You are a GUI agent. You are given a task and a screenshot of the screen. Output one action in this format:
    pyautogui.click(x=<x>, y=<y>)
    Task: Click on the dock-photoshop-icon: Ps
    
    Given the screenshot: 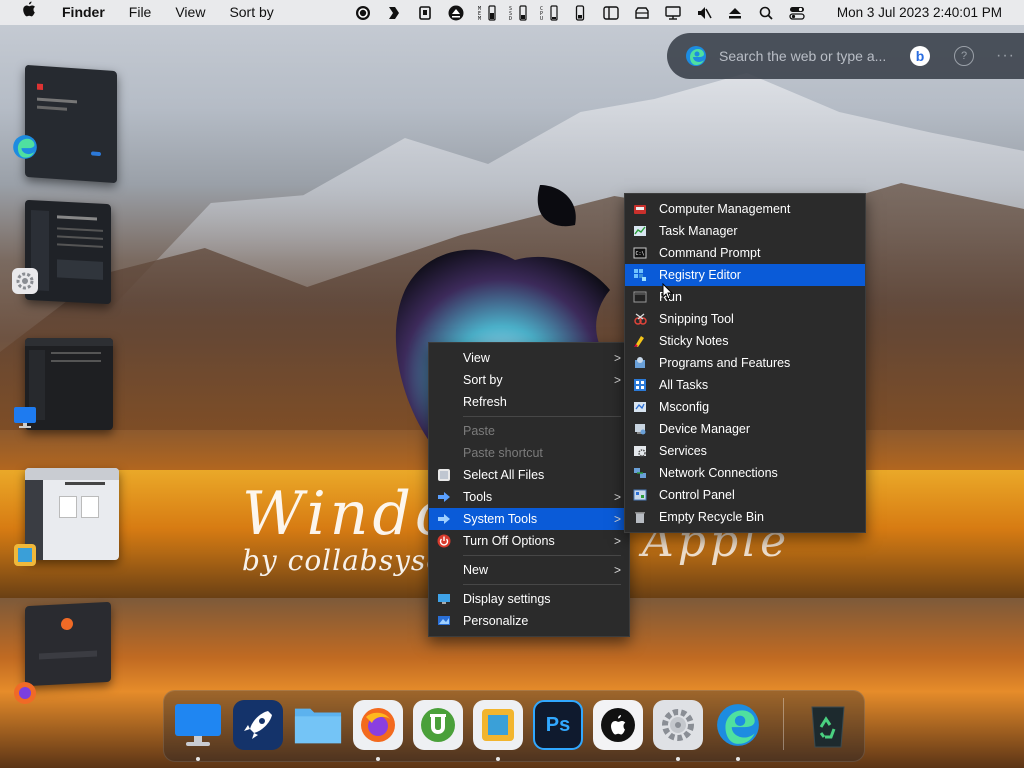 What is the action you would take?
    pyautogui.click(x=558, y=725)
    